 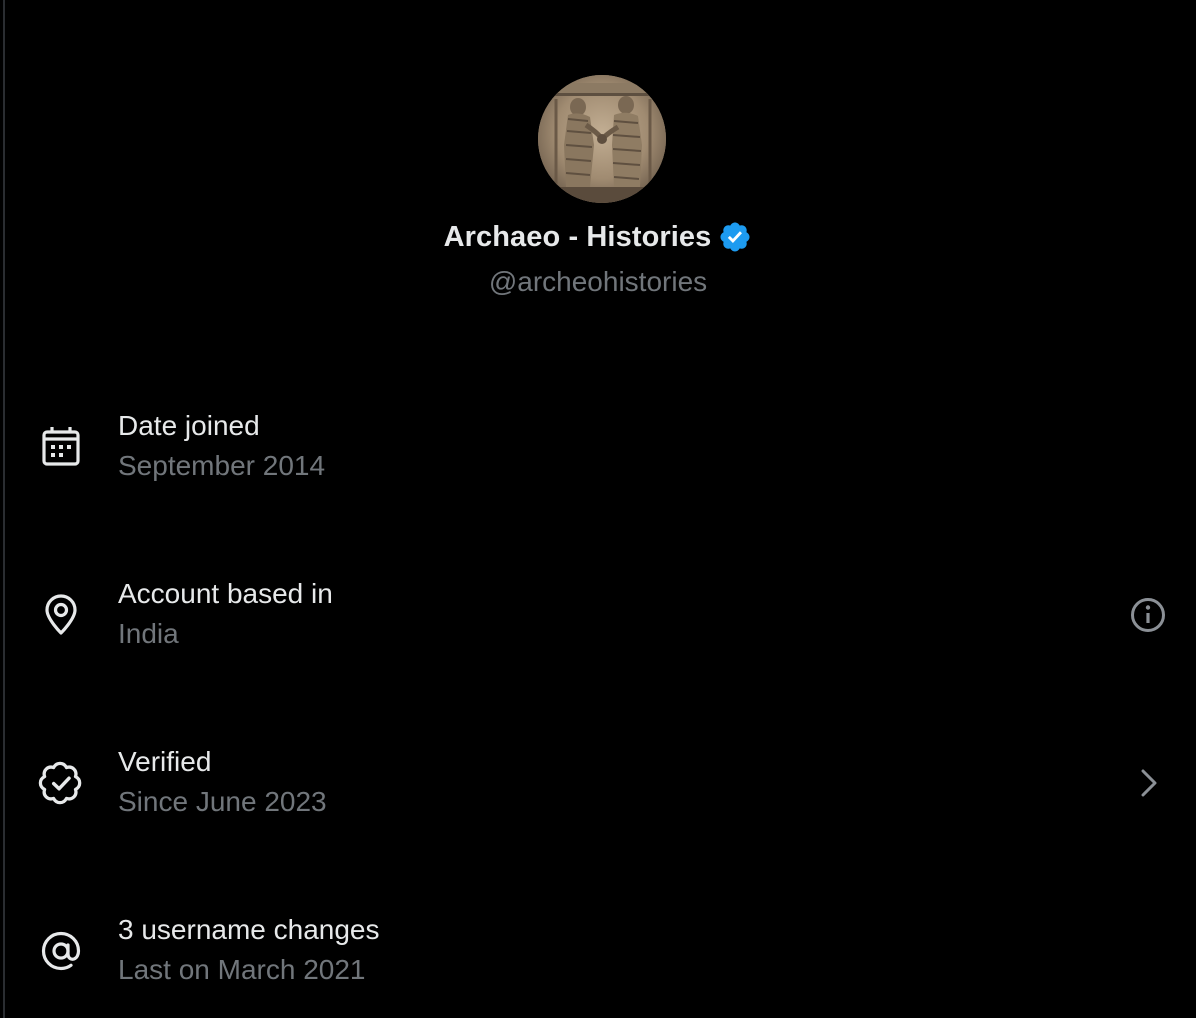 I want to click on row-subtitle: Last on March 2021, so click(x=242, y=969).